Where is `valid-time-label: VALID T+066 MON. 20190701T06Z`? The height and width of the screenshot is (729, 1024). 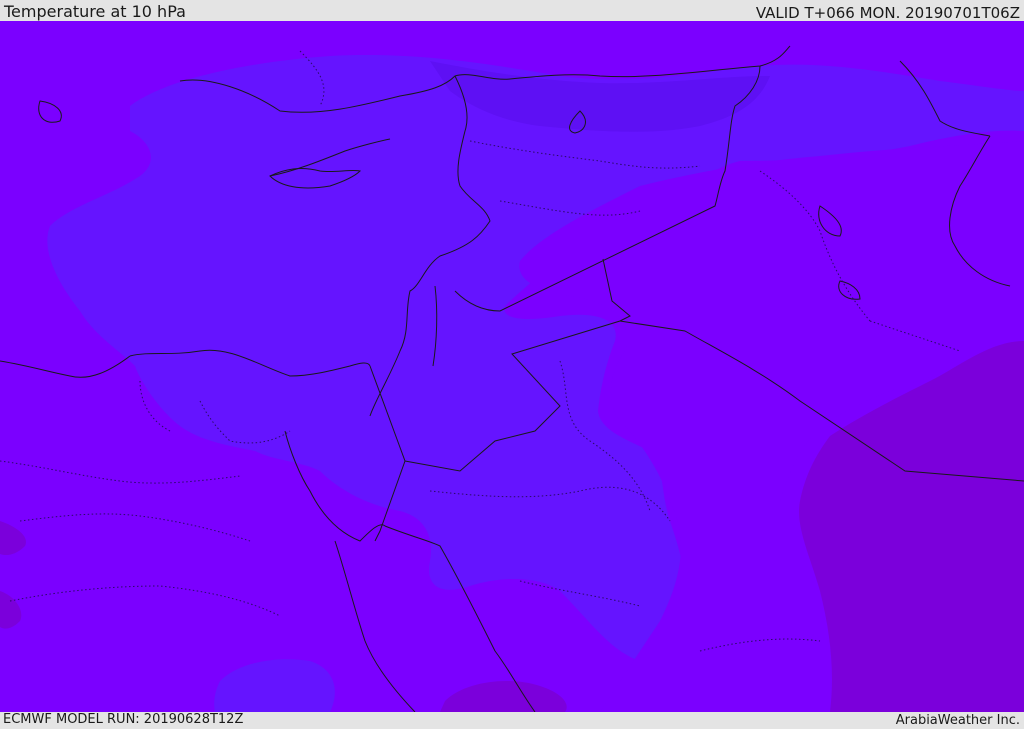 valid-time-label: VALID T+066 MON. 20190701T06Z is located at coordinates (887, 13).